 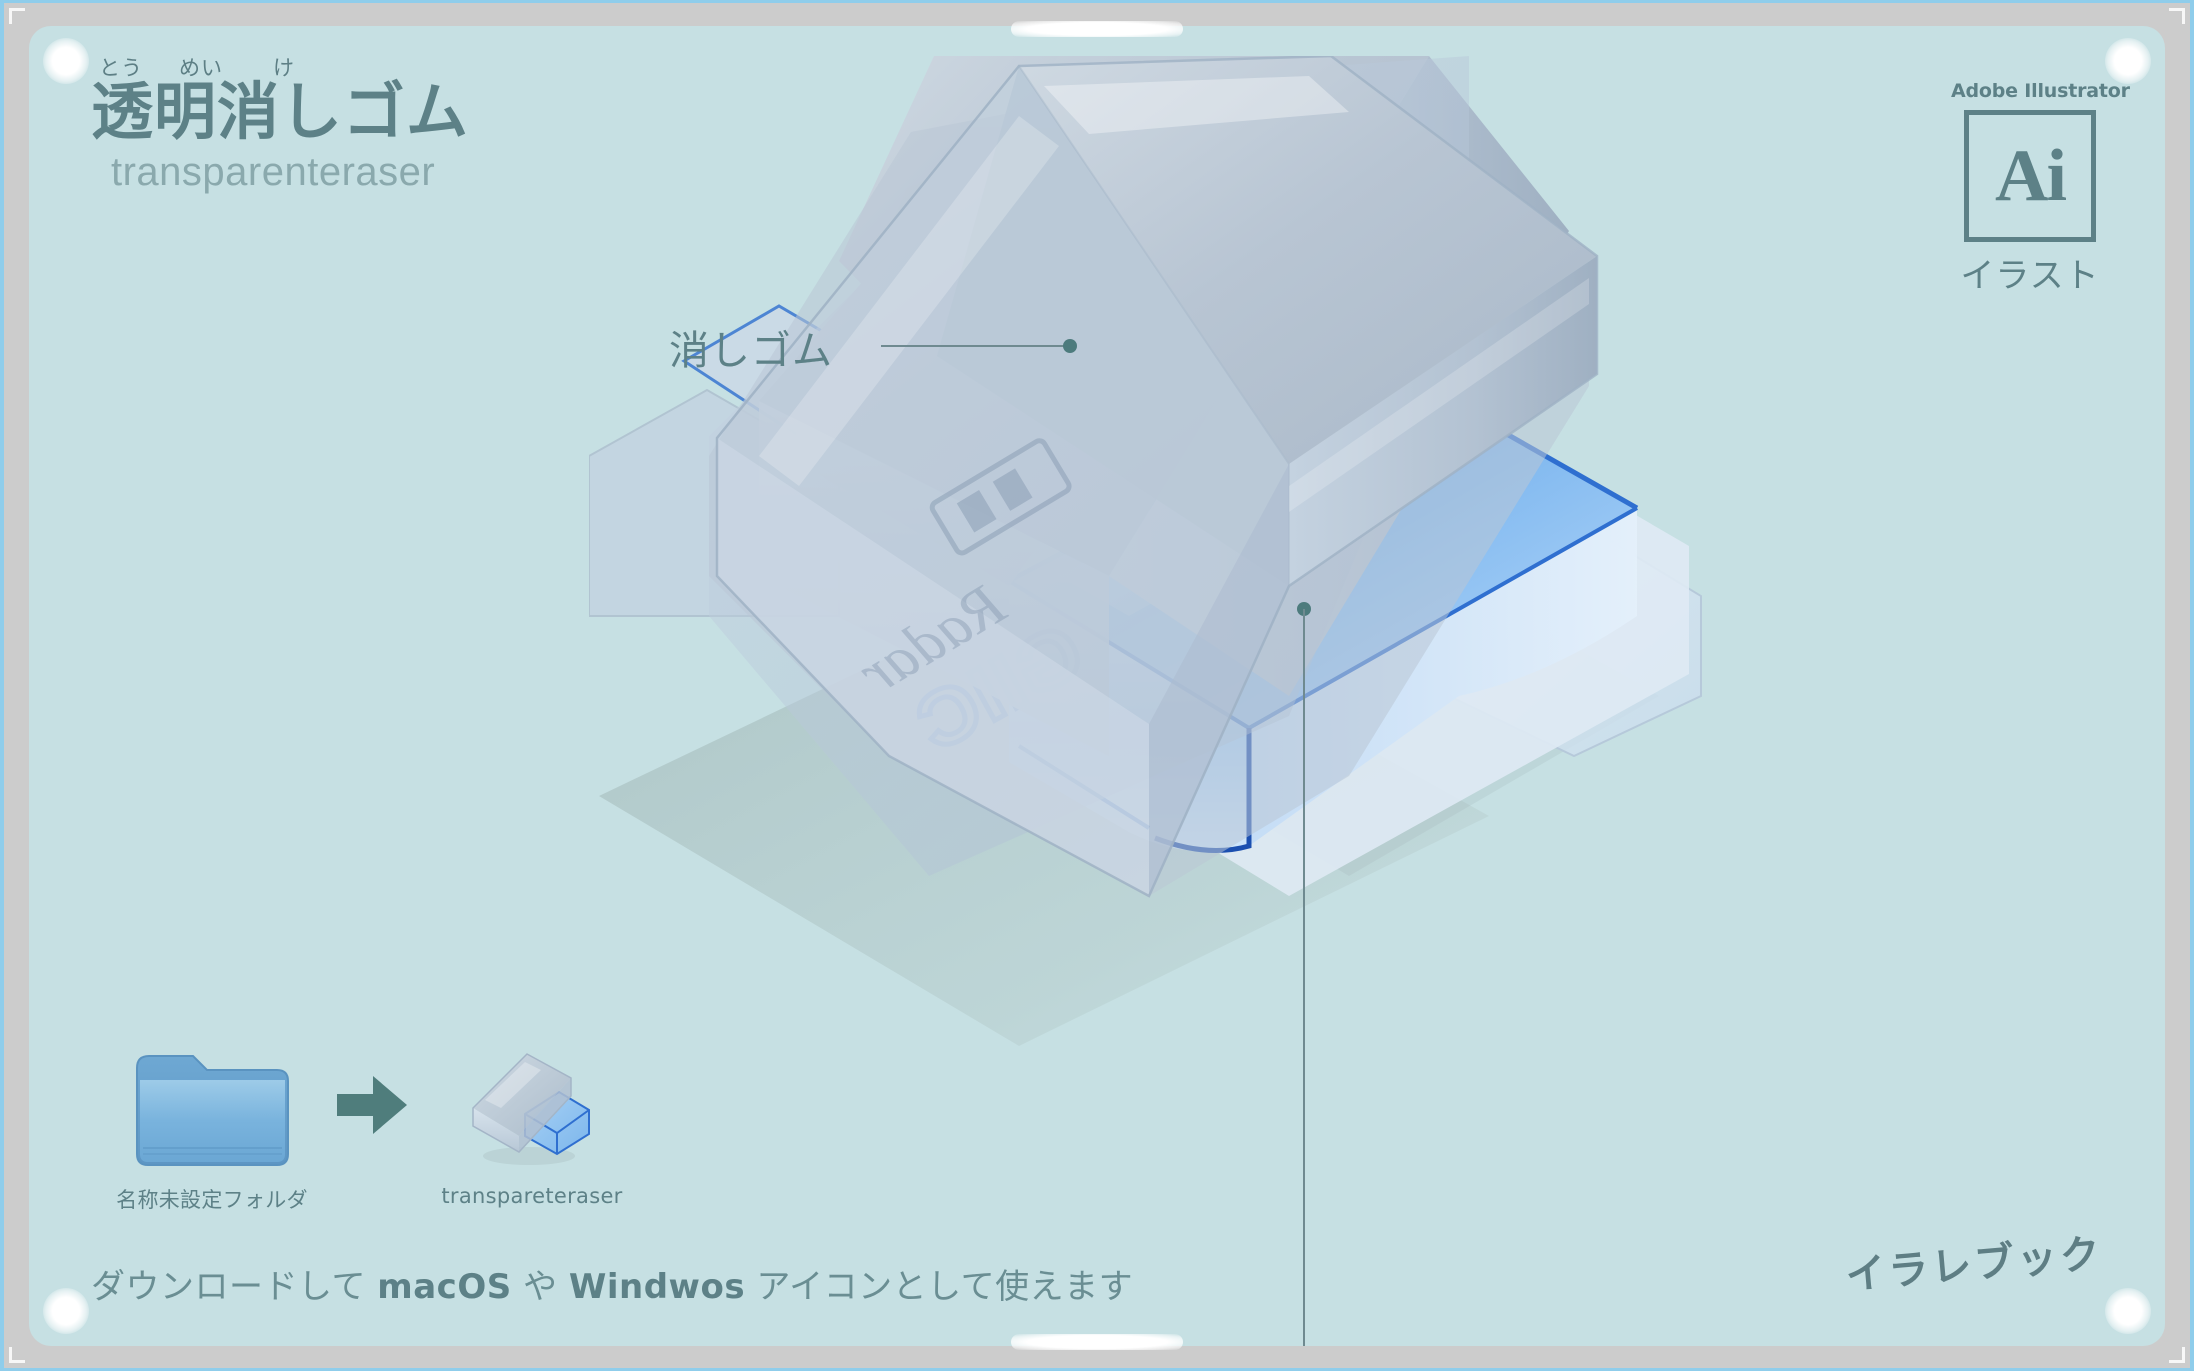 I want to click on ai-logo-text: Ai, so click(x=2031, y=176).